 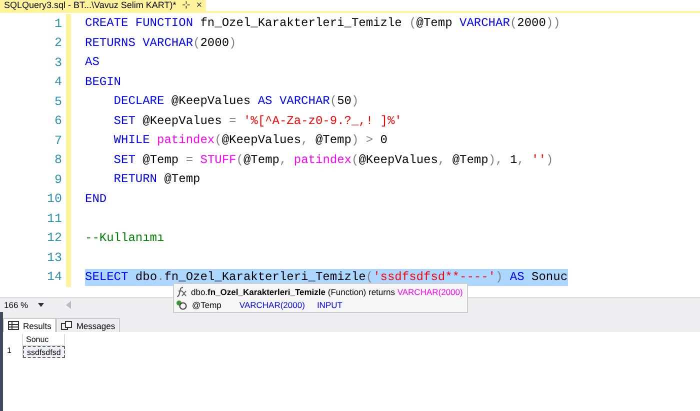 I want to click on code-line: SET @Temp = STUFF(@Temp, patindex(@KeepValues, @Temp), 1, ''), so click(x=333, y=160).